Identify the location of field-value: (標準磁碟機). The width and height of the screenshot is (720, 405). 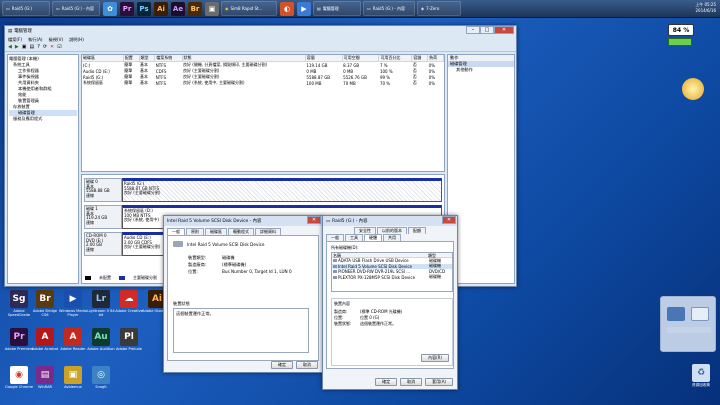
(234, 264).